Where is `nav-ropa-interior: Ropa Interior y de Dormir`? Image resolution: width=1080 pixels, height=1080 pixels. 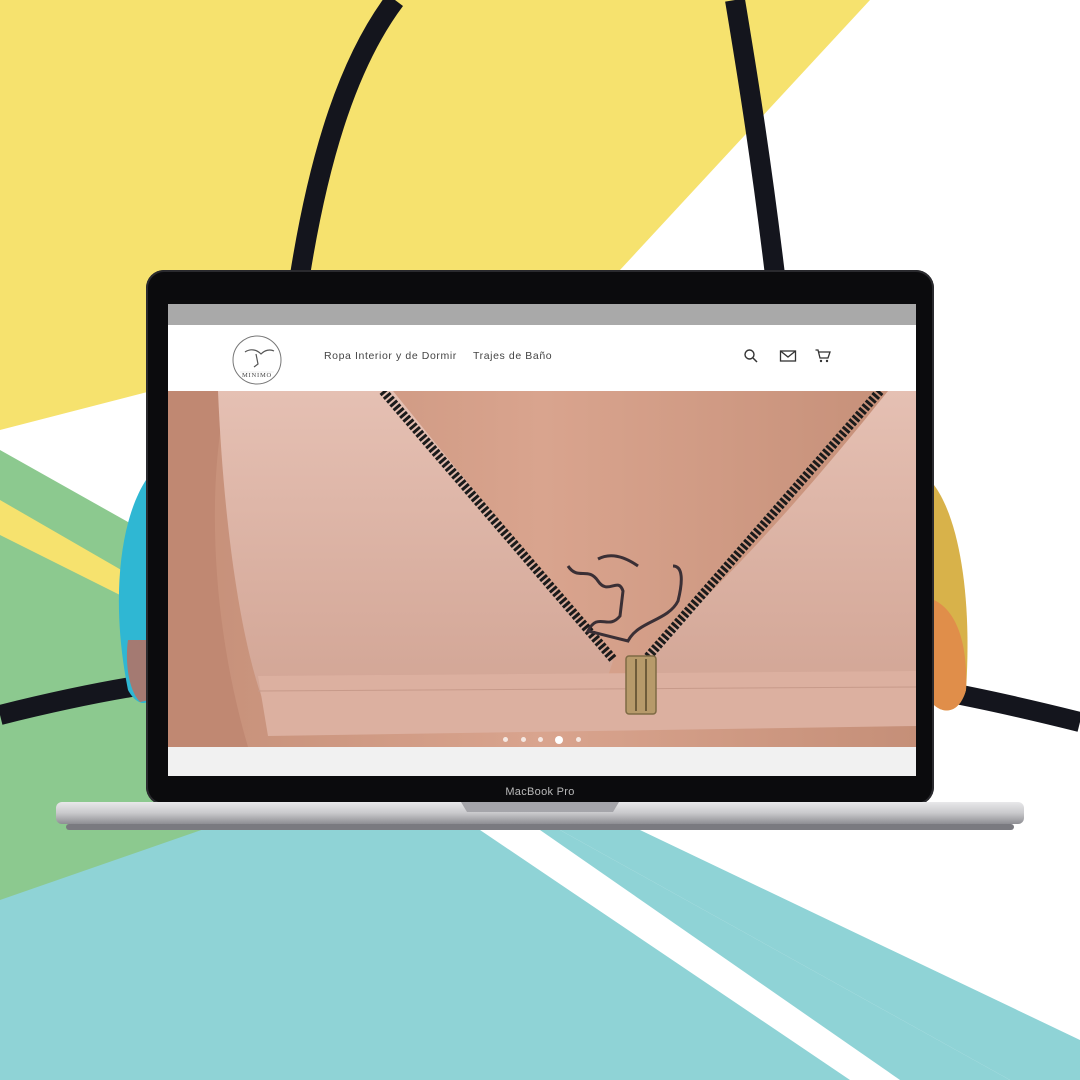
nav-ropa-interior: Ropa Interior y de Dormir is located at coordinates (390, 356).